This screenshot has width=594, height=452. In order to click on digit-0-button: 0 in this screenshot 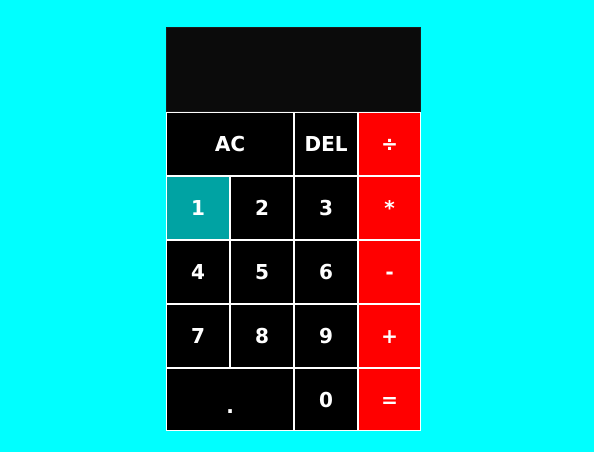, I will do `click(326, 399)`.